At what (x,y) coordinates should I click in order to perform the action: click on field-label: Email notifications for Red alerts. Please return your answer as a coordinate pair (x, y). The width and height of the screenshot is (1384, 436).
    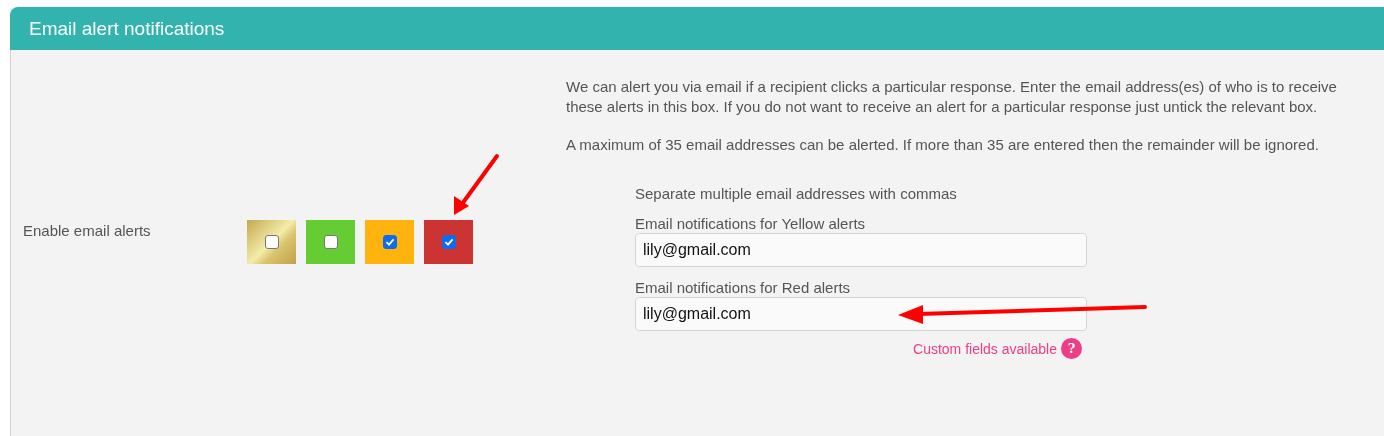
    Looking at the image, I should click on (743, 287).